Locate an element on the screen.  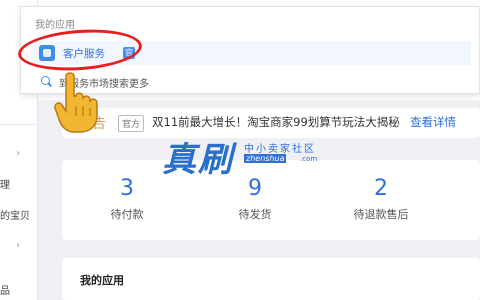
stat-pending-shipment: 9 待发货 is located at coordinates (255, 199).